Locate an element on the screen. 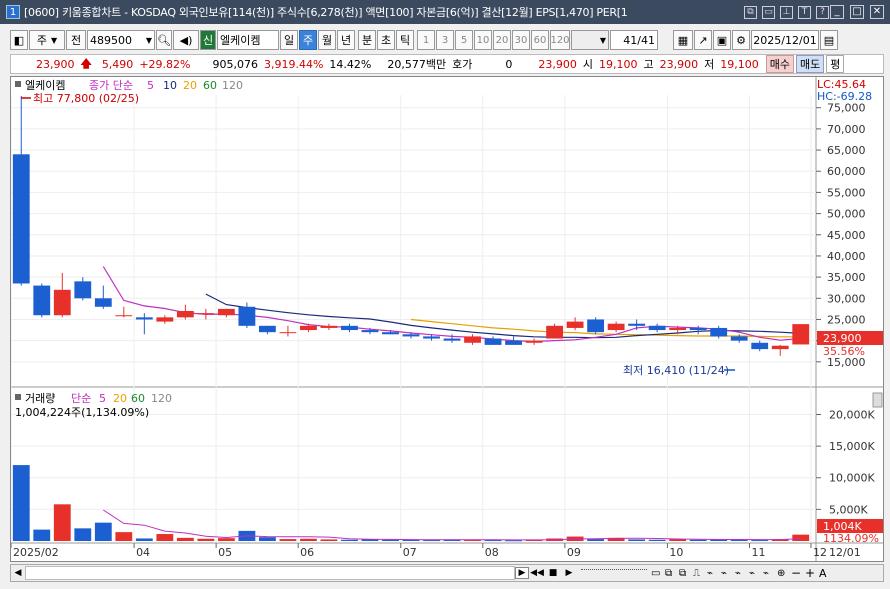 The width and height of the screenshot is (890, 589). date-input: 2025/12/01 is located at coordinates (785, 40).